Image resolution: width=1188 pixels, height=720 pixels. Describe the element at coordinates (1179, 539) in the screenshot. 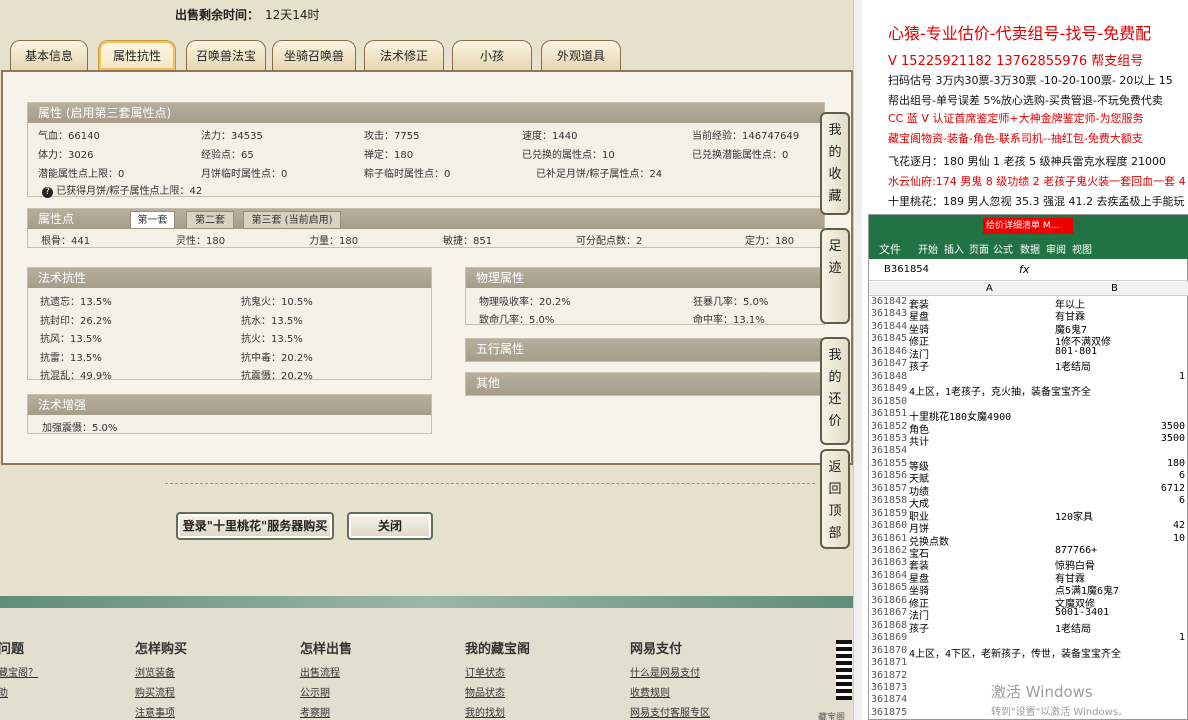

I see `cell-b: 10` at that location.